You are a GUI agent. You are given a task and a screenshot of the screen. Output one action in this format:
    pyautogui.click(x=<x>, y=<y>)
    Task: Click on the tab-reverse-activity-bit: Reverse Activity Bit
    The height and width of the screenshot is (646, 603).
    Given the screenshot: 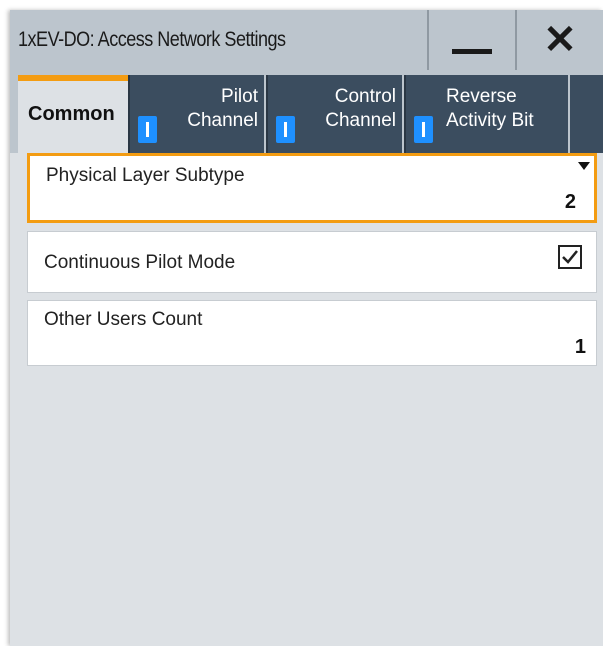 What is the action you would take?
    pyautogui.click(x=486, y=114)
    